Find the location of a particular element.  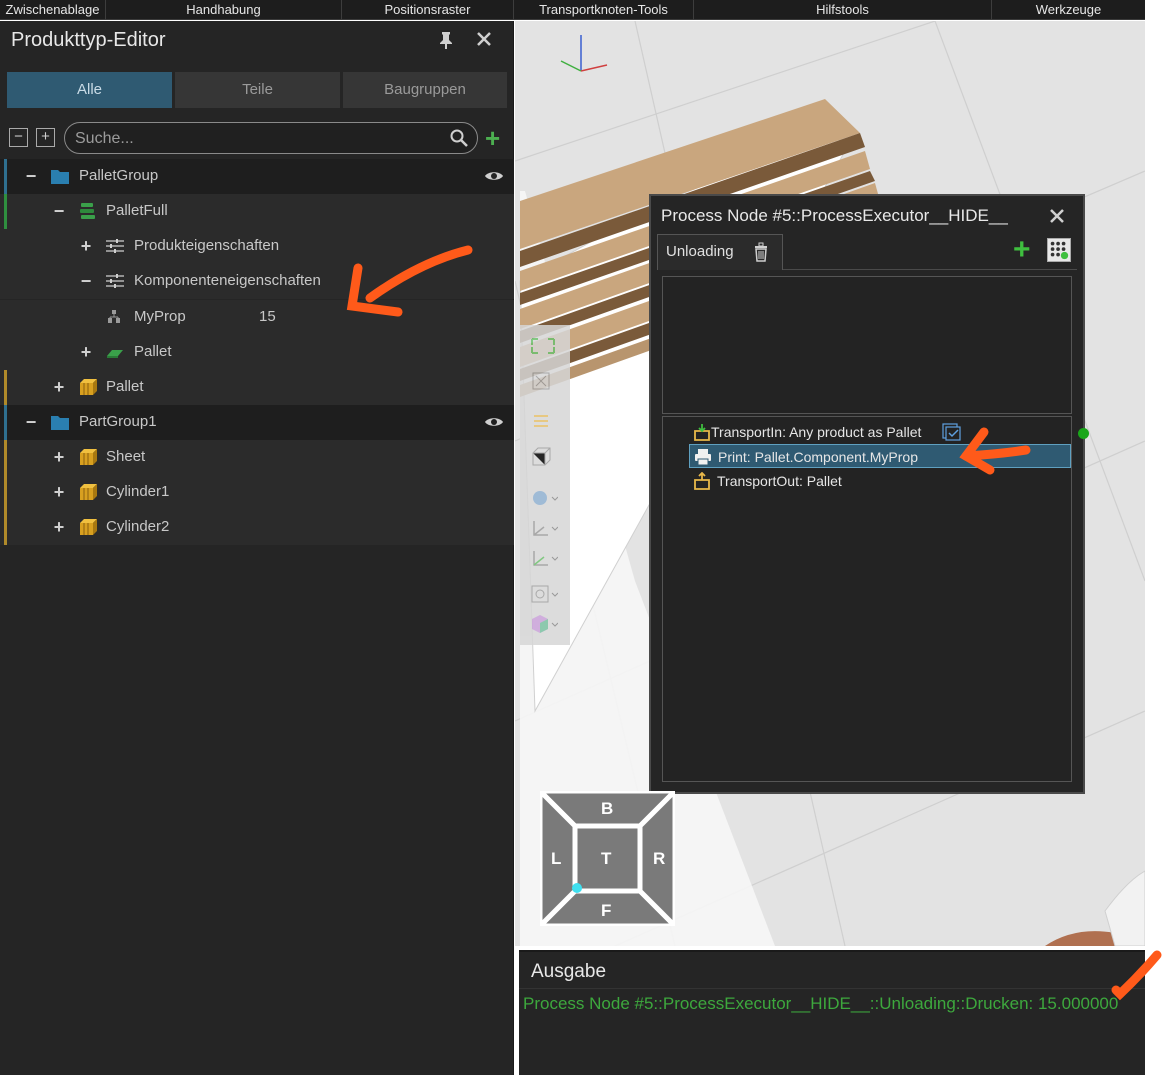

grid-axis-icon is located at coordinates (543, 558).